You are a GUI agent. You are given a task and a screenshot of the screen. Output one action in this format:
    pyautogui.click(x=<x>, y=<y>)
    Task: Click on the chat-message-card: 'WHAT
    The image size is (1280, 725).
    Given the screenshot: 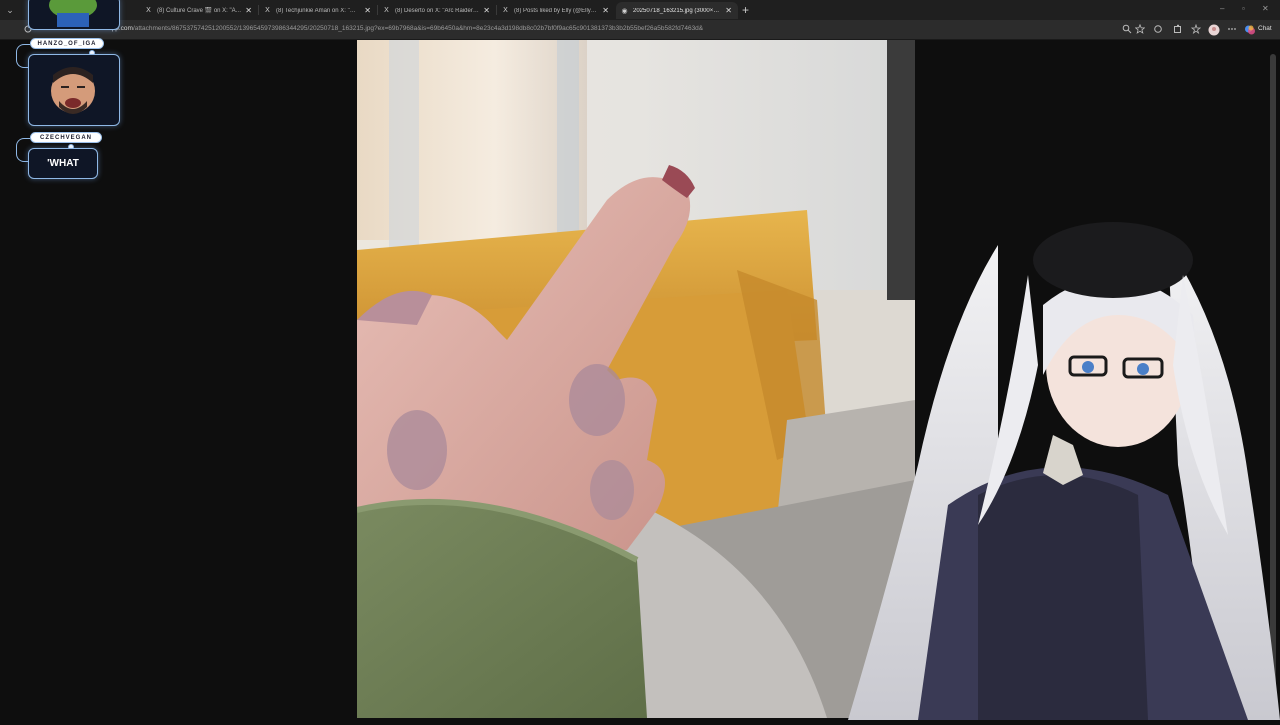 What is the action you would take?
    pyautogui.click(x=63, y=163)
    